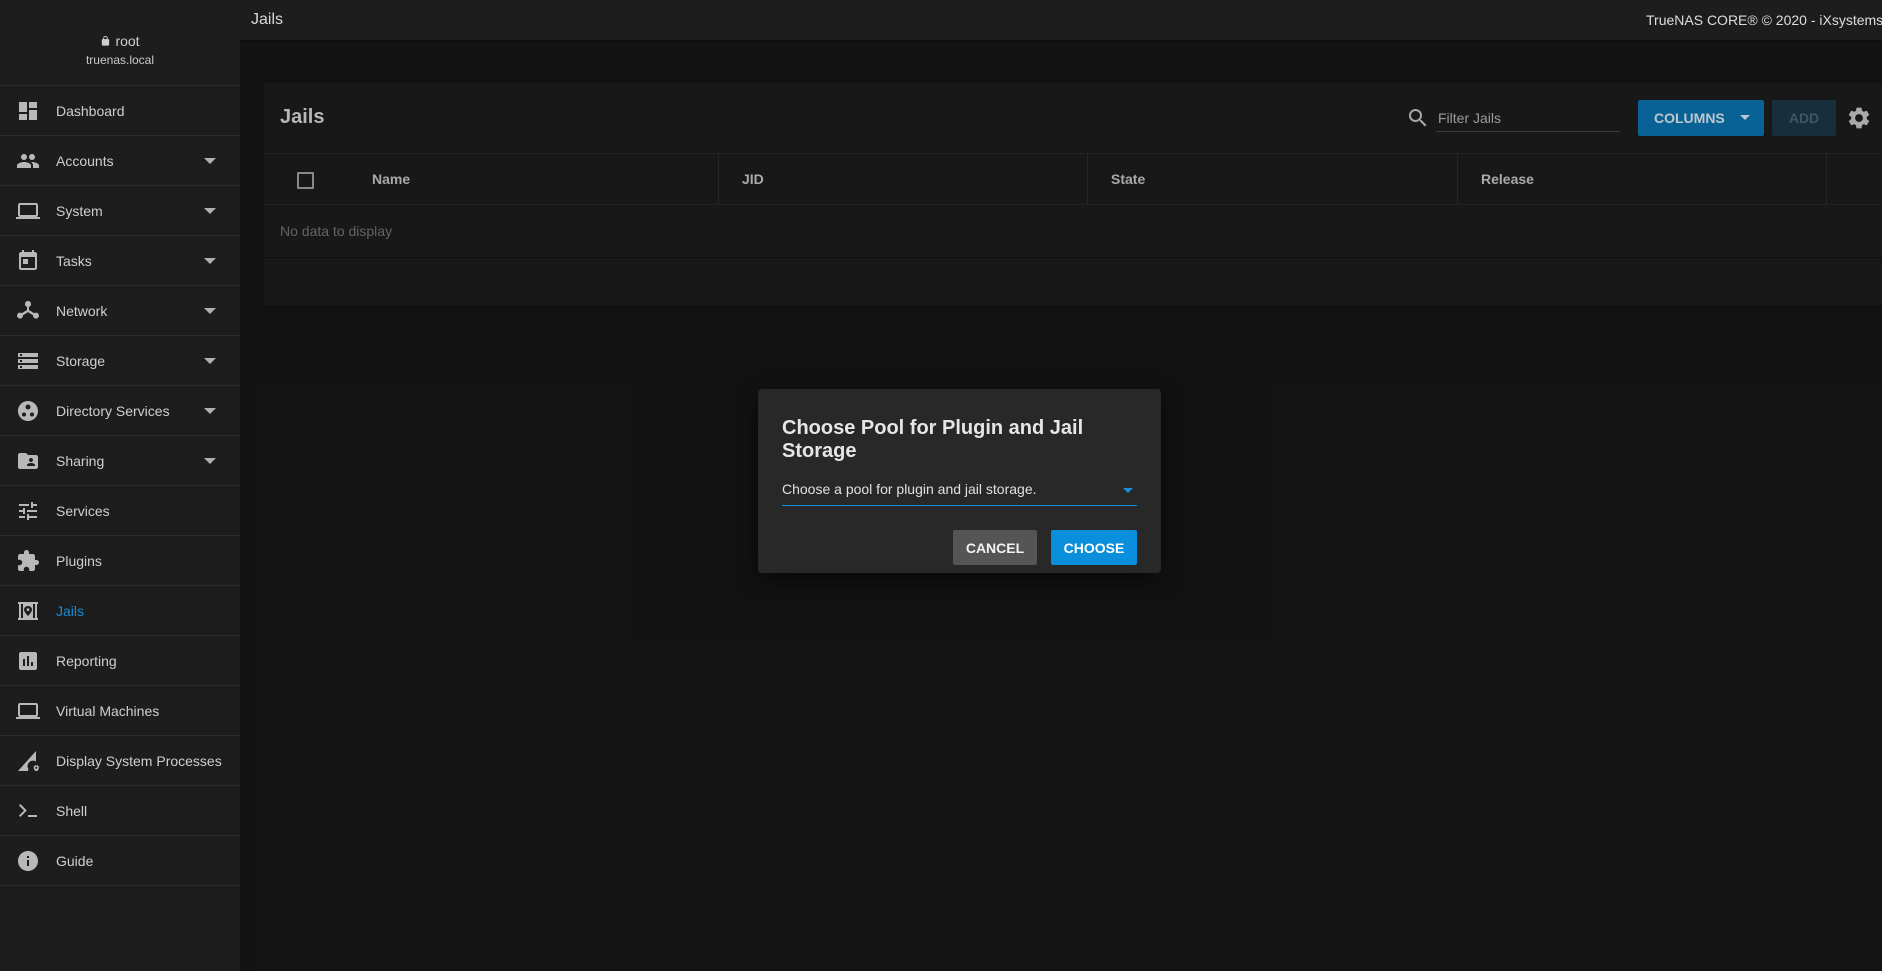 The image size is (1882, 971). What do you see at coordinates (120, 511) in the screenshot?
I see `sidebar-item-services: Services` at bounding box center [120, 511].